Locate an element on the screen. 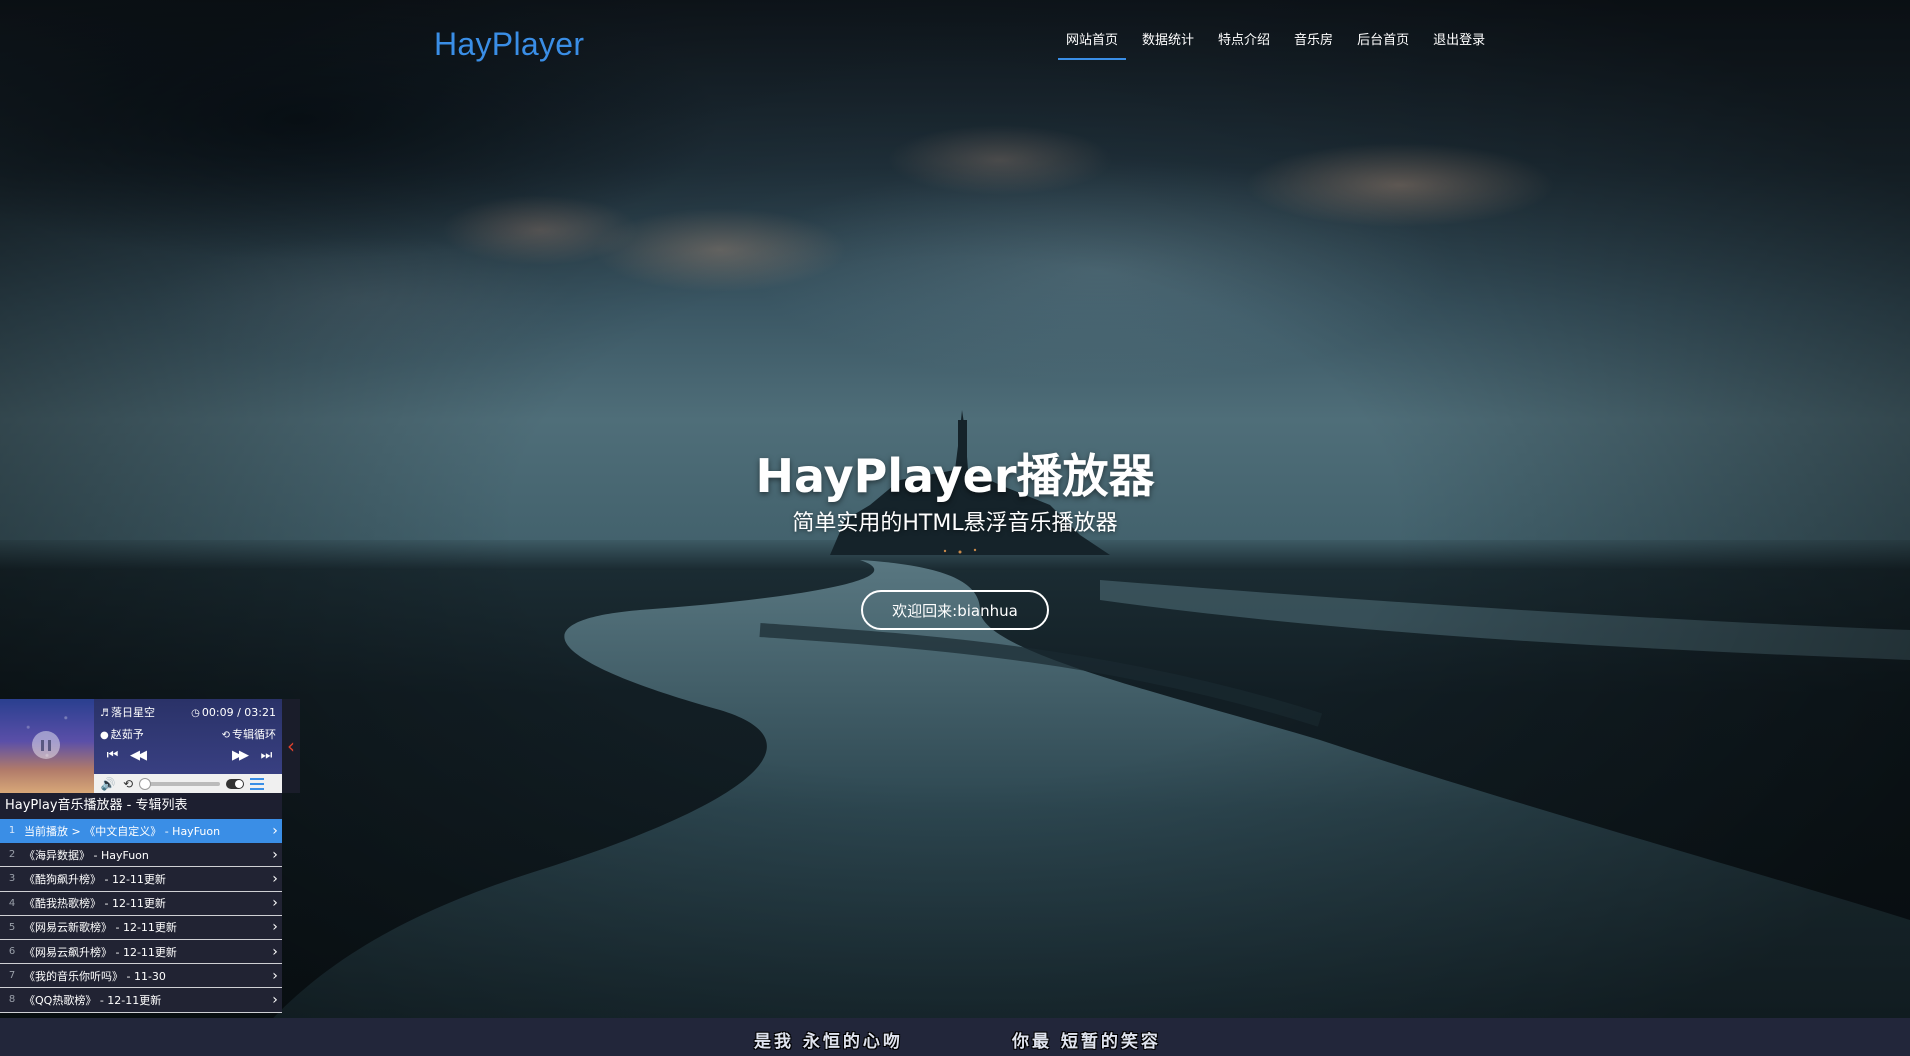 The width and height of the screenshot is (1910, 1056). user-icon: ● is located at coordinates (104, 735).